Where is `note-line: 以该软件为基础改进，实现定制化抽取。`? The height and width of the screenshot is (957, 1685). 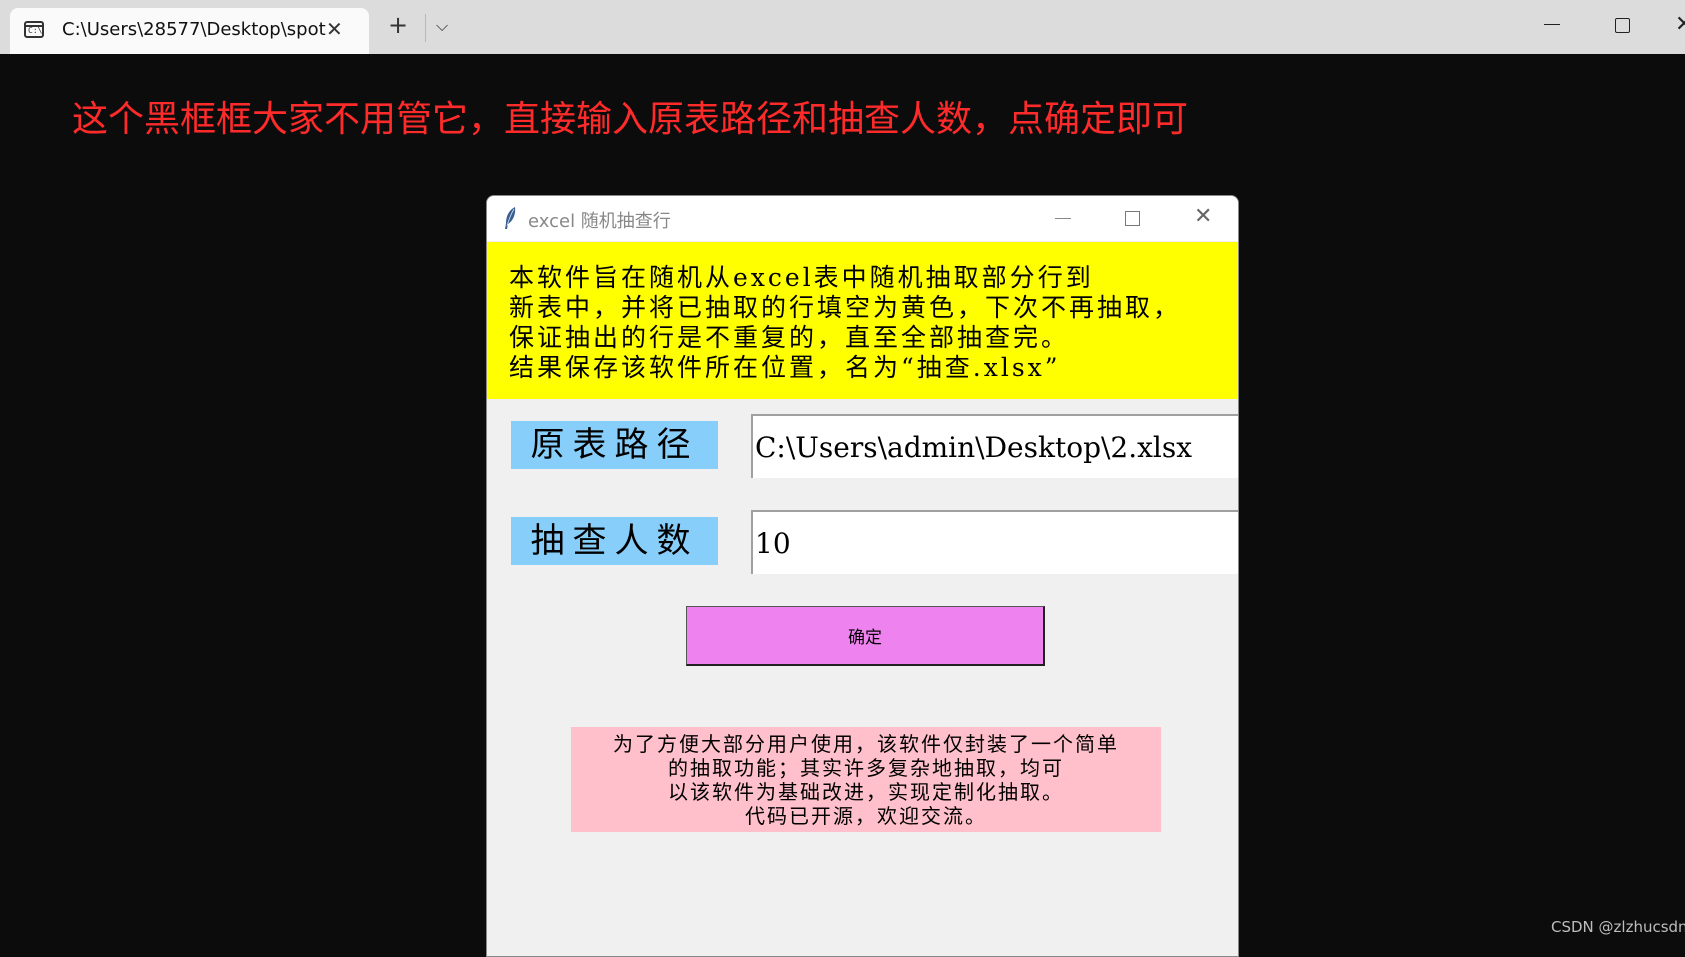
note-line: 以该软件为基础改进，实现定制化抽取。 is located at coordinates (866, 792).